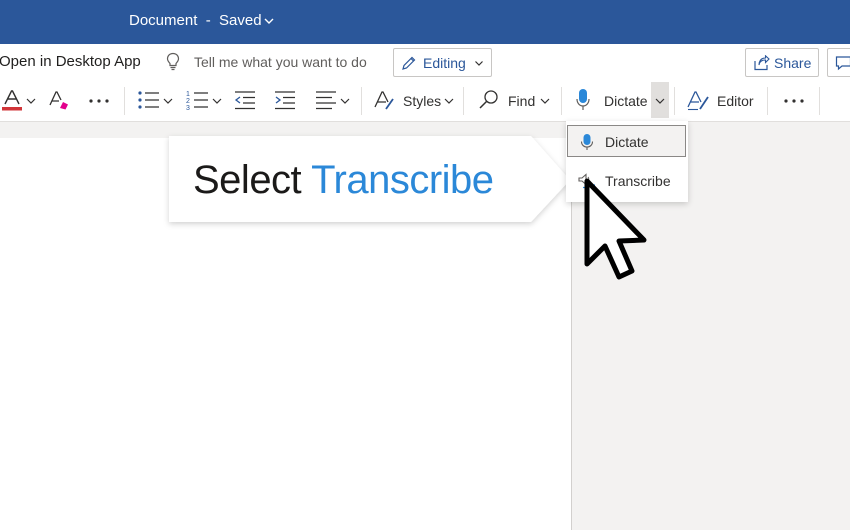 Image resolution: width=850 pixels, height=530 pixels. Describe the element at coordinates (842, 63) in the screenshot. I see `comment-icon` at that location.